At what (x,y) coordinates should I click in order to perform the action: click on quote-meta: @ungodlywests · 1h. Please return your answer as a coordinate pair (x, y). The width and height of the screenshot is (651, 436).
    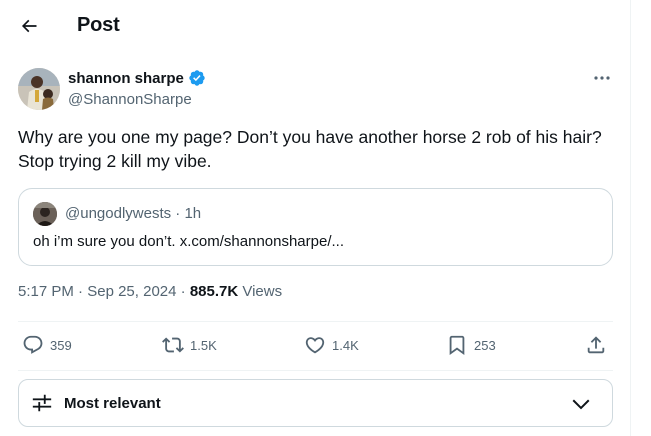
    Looking at the image, I should click on (133, 213).